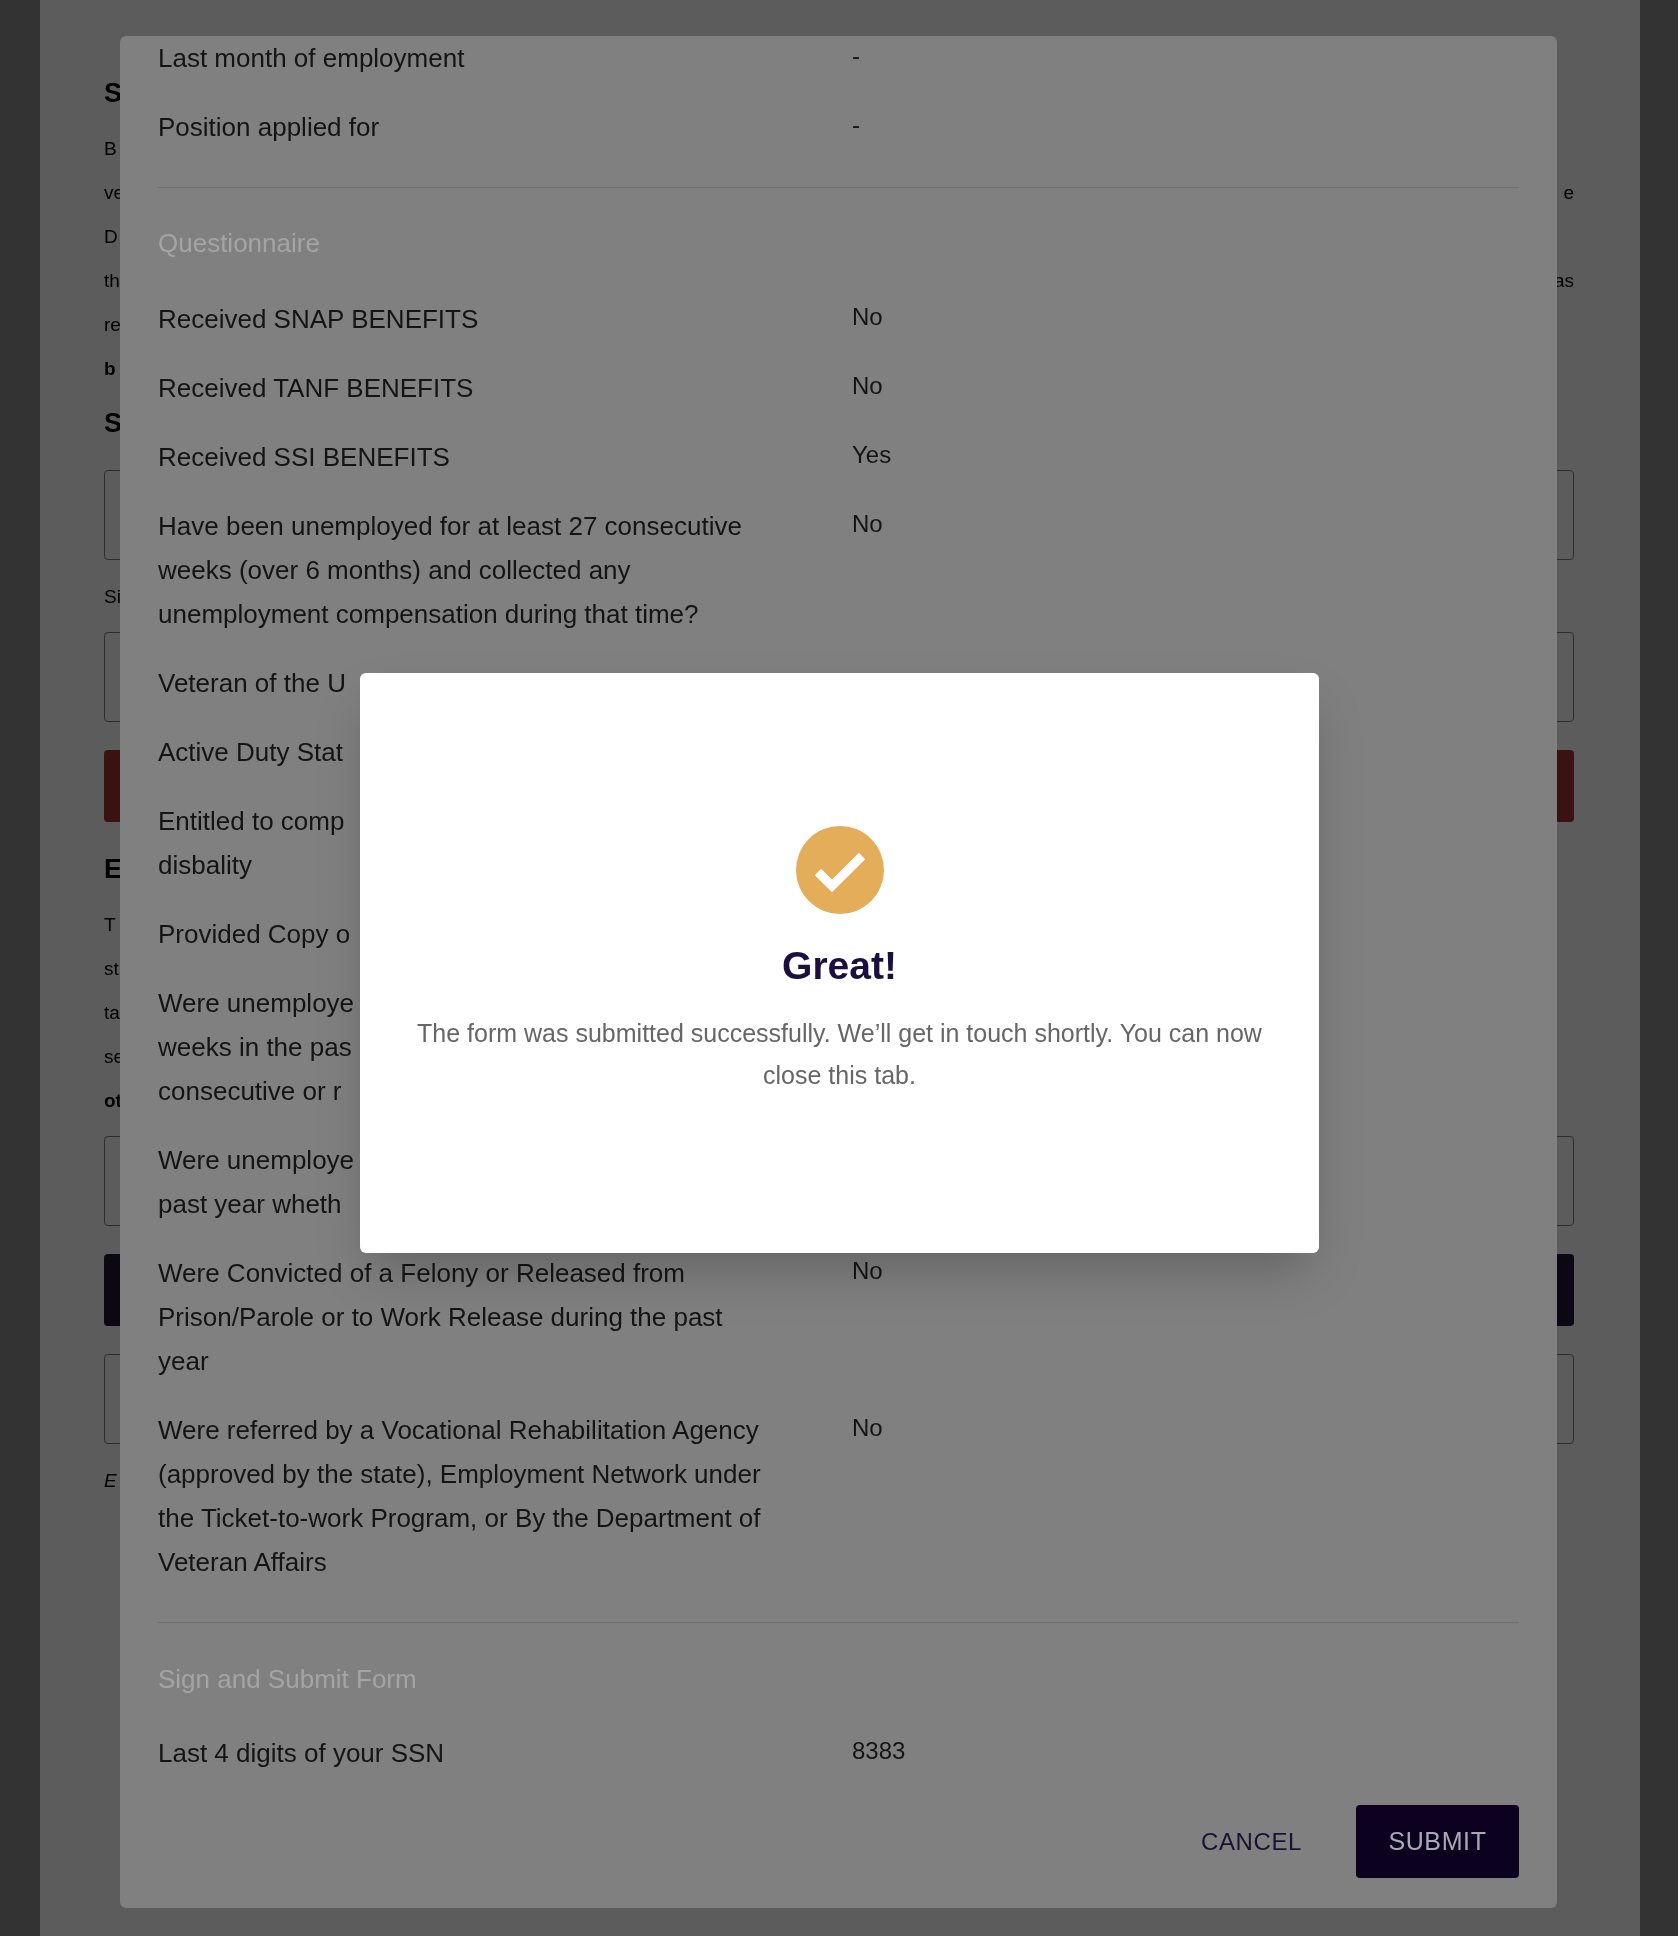  Describe the element at coordinates (450, 570) in the screenshot. I see `field-label: Have been unemployed for at least 27 consecutive weeks (over 6 months) and collected any unemployment compensation during that time?` at that location.